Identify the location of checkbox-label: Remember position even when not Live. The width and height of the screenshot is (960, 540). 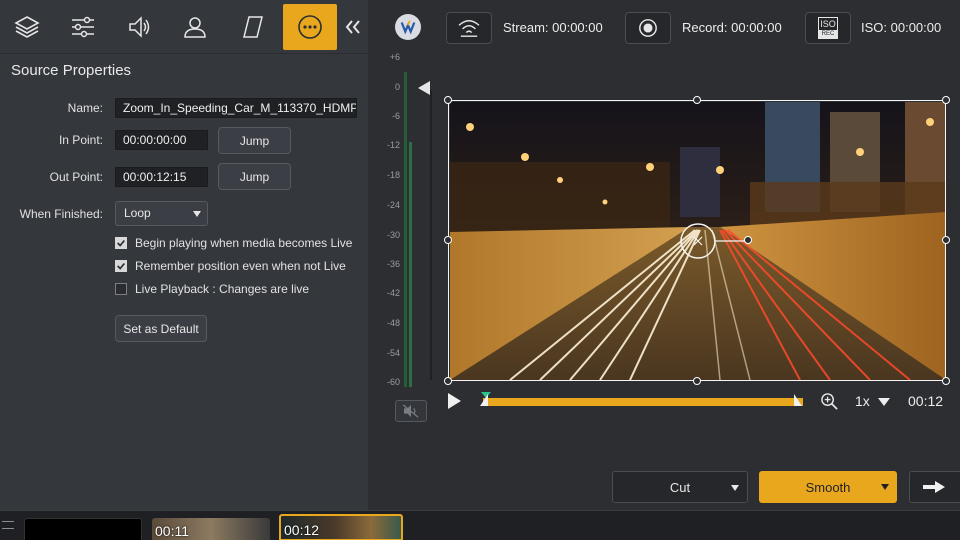
(240, 266).